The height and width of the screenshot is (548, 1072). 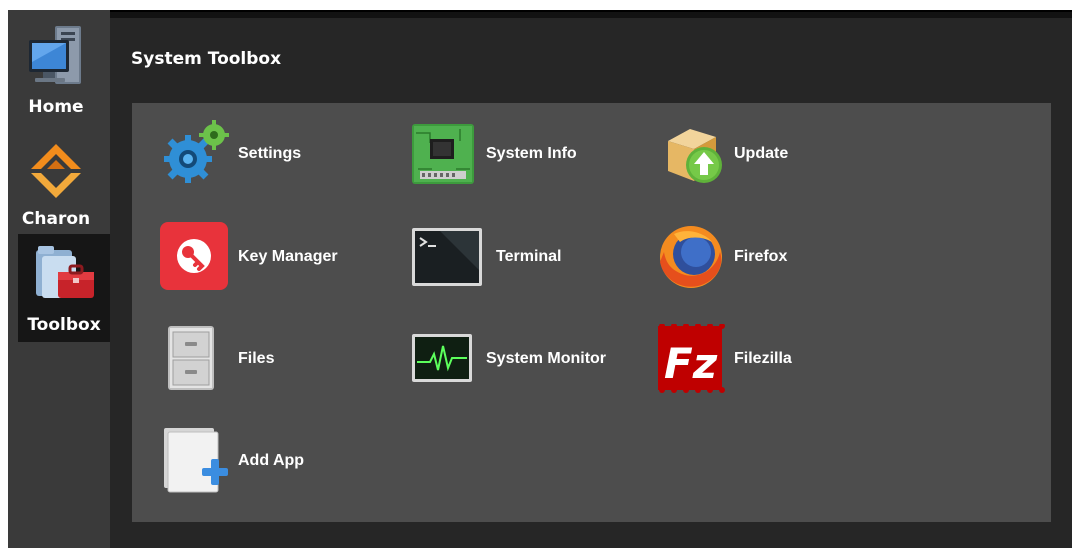 I want to click on app-add-app: Add App, so click(x=232, y=461).